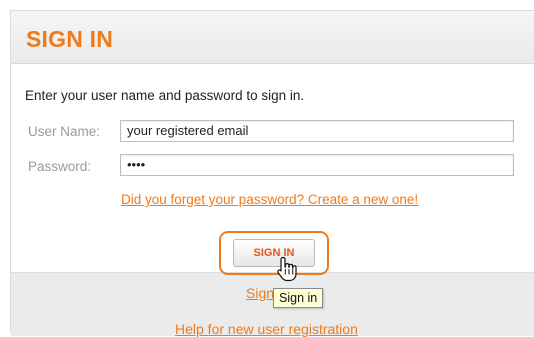  I want to click on hand-pointer-icon, so click(287, 269).